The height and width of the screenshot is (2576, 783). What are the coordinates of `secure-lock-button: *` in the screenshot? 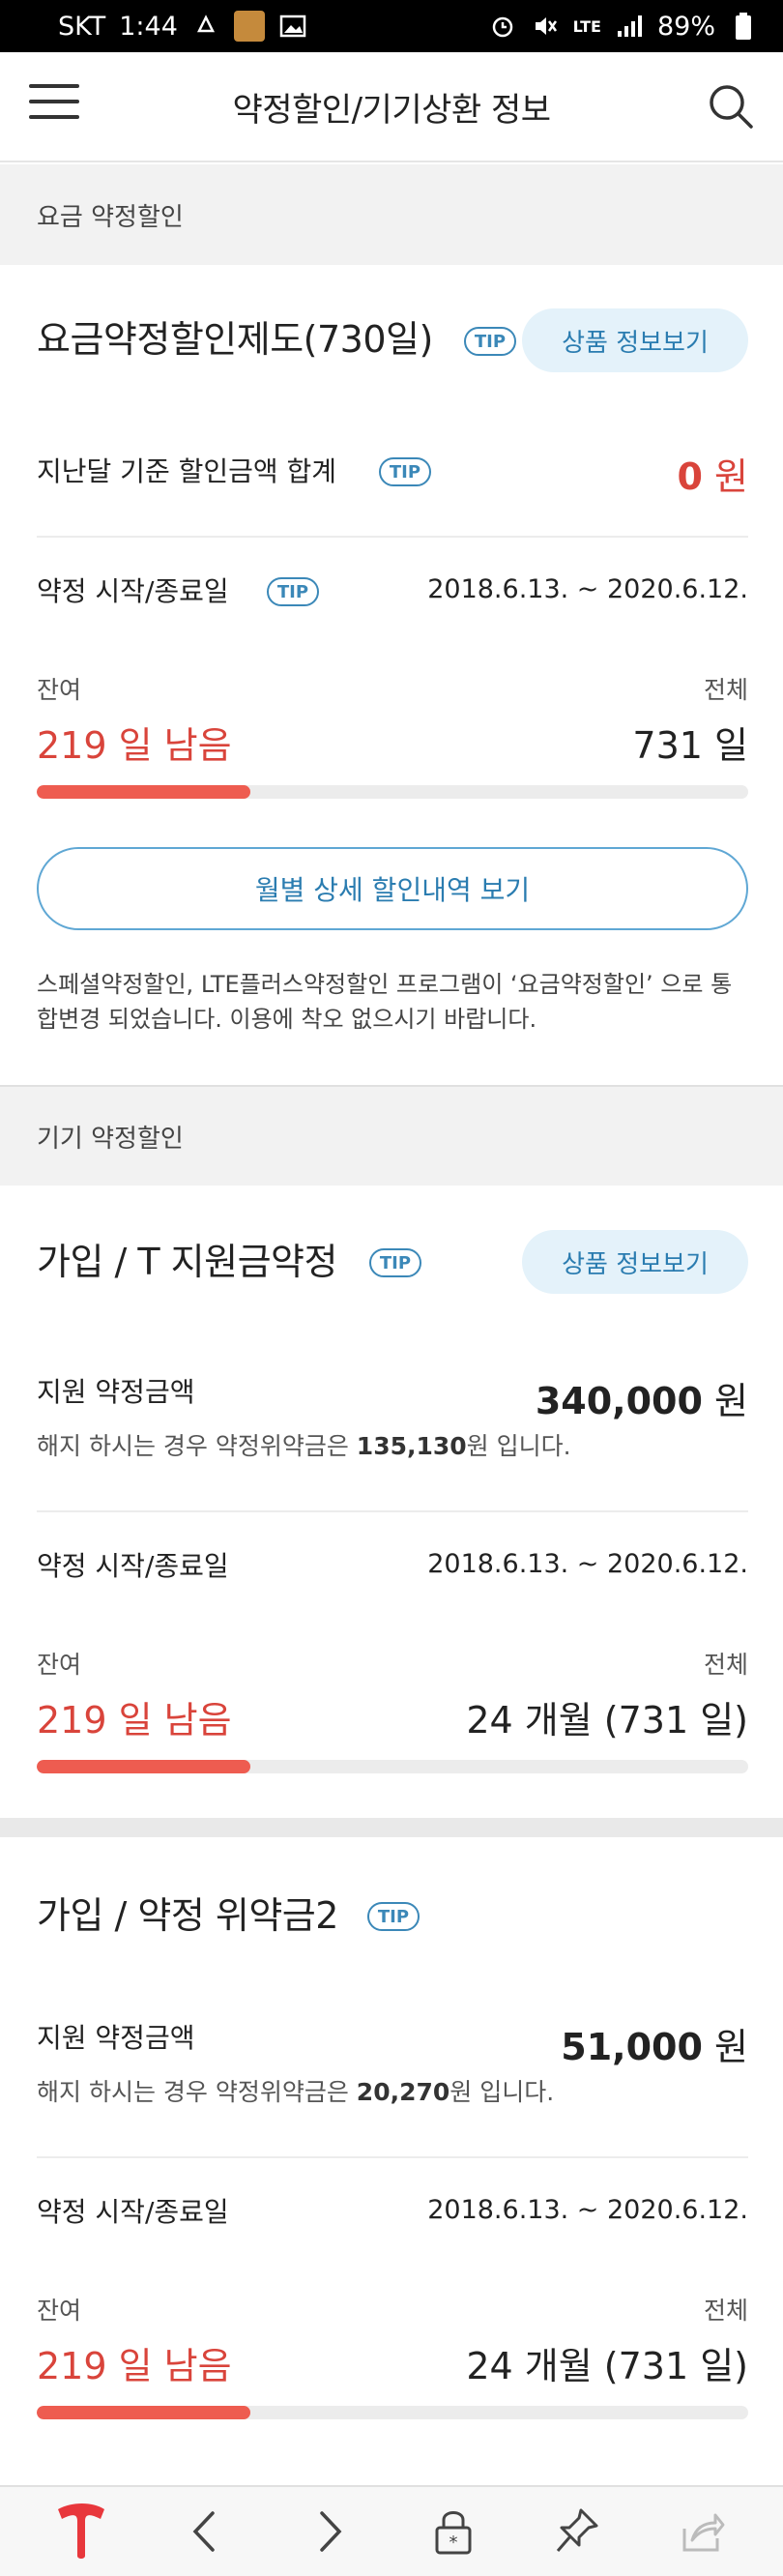 It's located at (454, 2531).